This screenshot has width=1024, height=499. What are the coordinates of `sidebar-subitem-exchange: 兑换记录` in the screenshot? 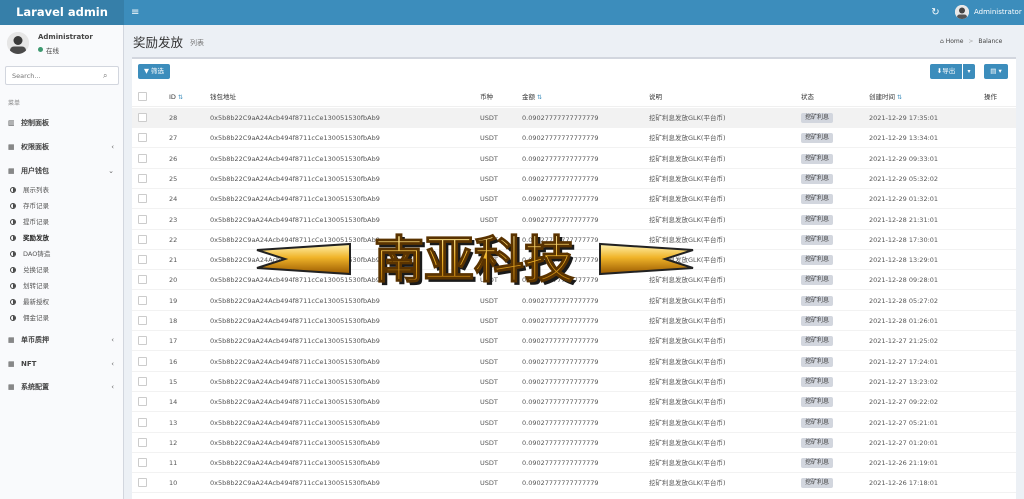 It's located at (62, 270).